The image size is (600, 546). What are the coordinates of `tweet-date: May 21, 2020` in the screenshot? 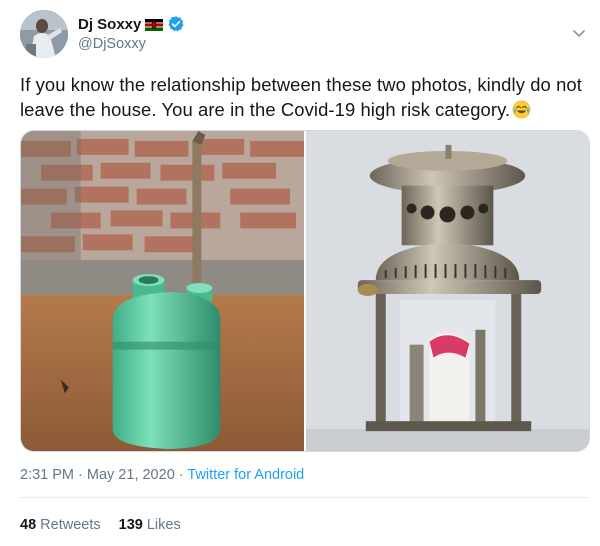 It's located at (131, 475).